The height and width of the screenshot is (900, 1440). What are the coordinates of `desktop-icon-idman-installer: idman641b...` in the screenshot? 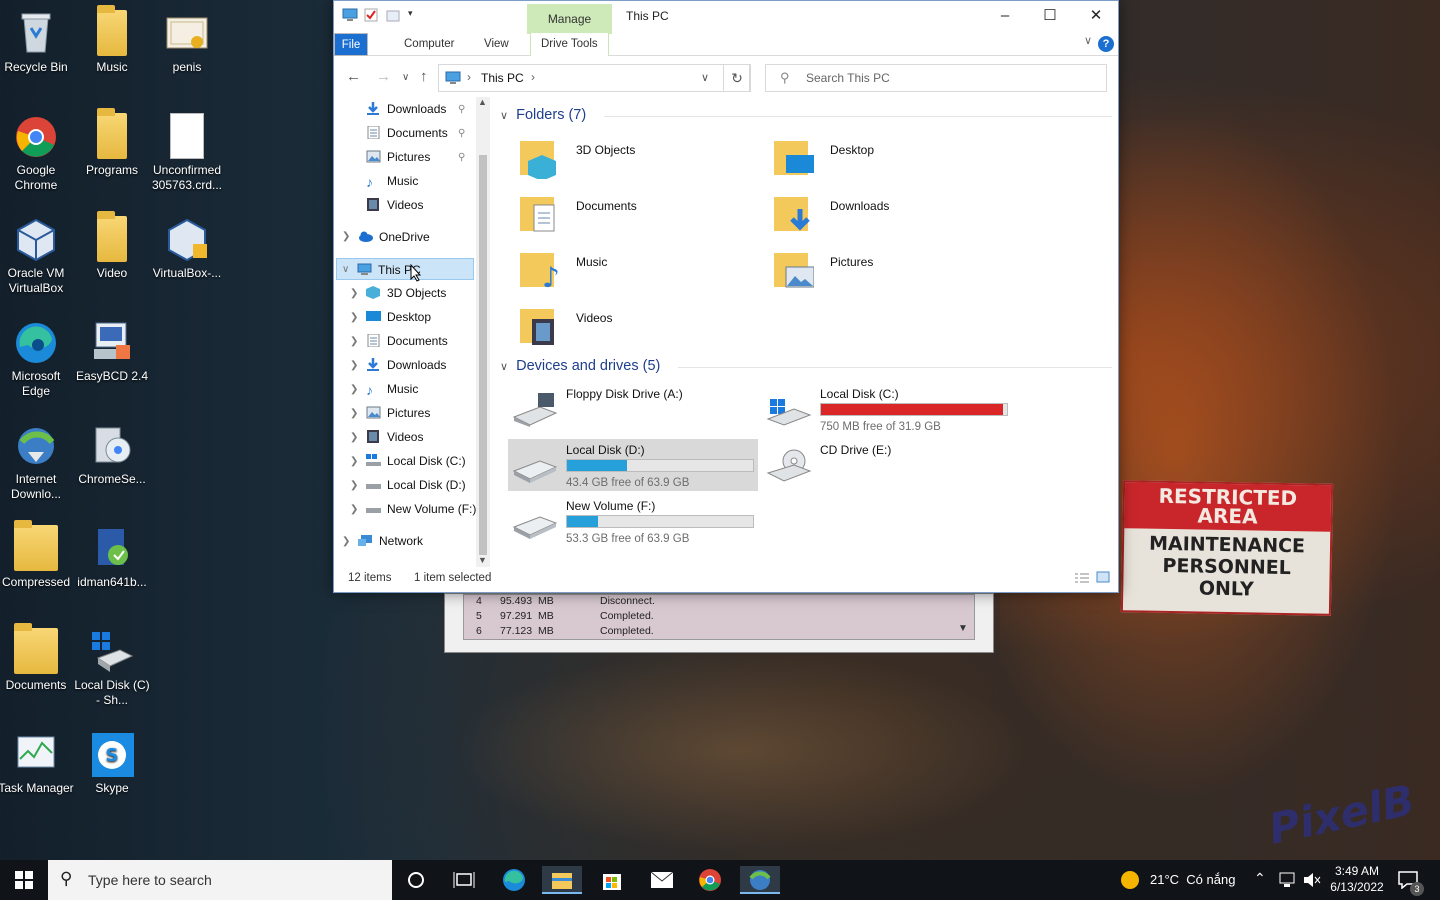 It's located at (112, 554).